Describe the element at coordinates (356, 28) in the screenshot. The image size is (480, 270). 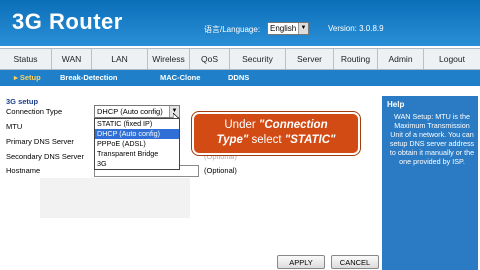
I see `version-text: Version: 3.0.8.9` at that location.